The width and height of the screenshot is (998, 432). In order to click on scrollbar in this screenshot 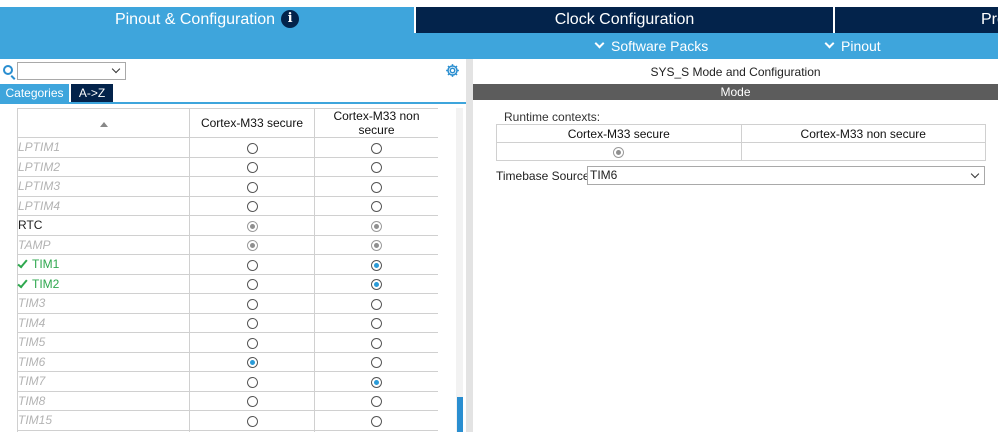, I will do `click(459, 270)`.